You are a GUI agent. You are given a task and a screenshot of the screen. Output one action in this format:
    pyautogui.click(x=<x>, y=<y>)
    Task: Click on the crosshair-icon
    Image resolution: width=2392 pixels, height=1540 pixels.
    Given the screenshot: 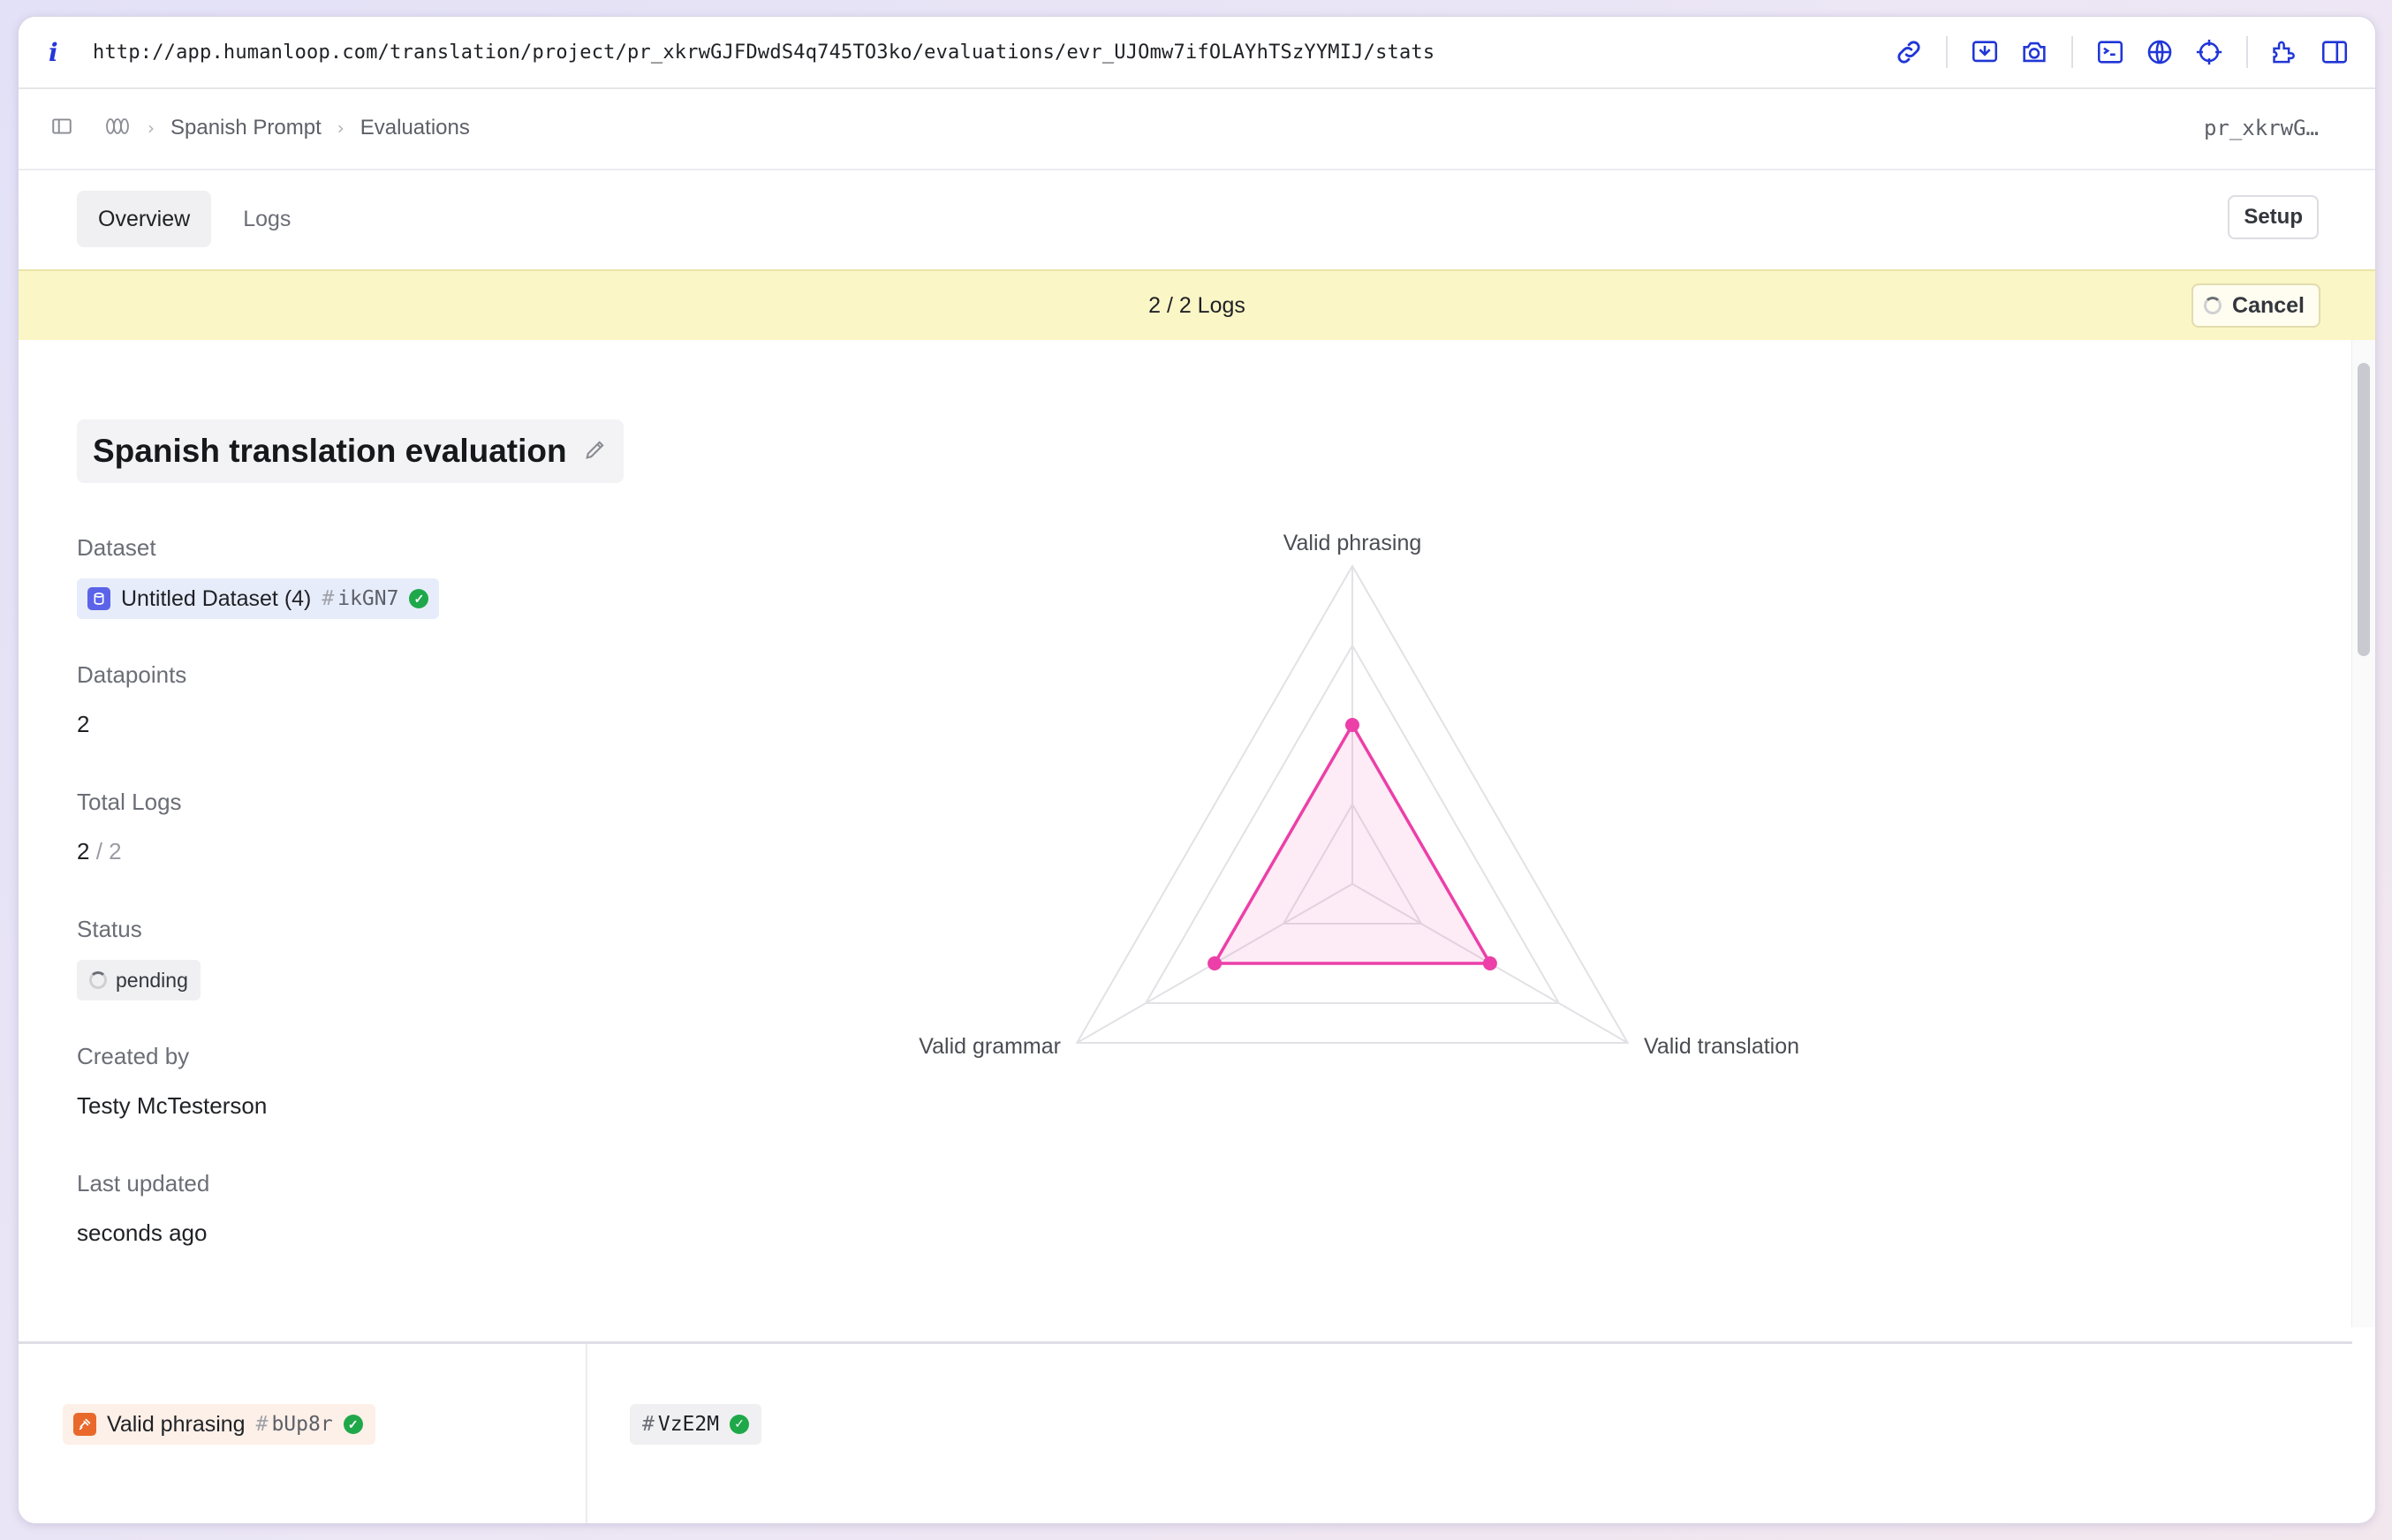 What is the action you would take?
    pyautogui.click(x=2209, y=52)
    